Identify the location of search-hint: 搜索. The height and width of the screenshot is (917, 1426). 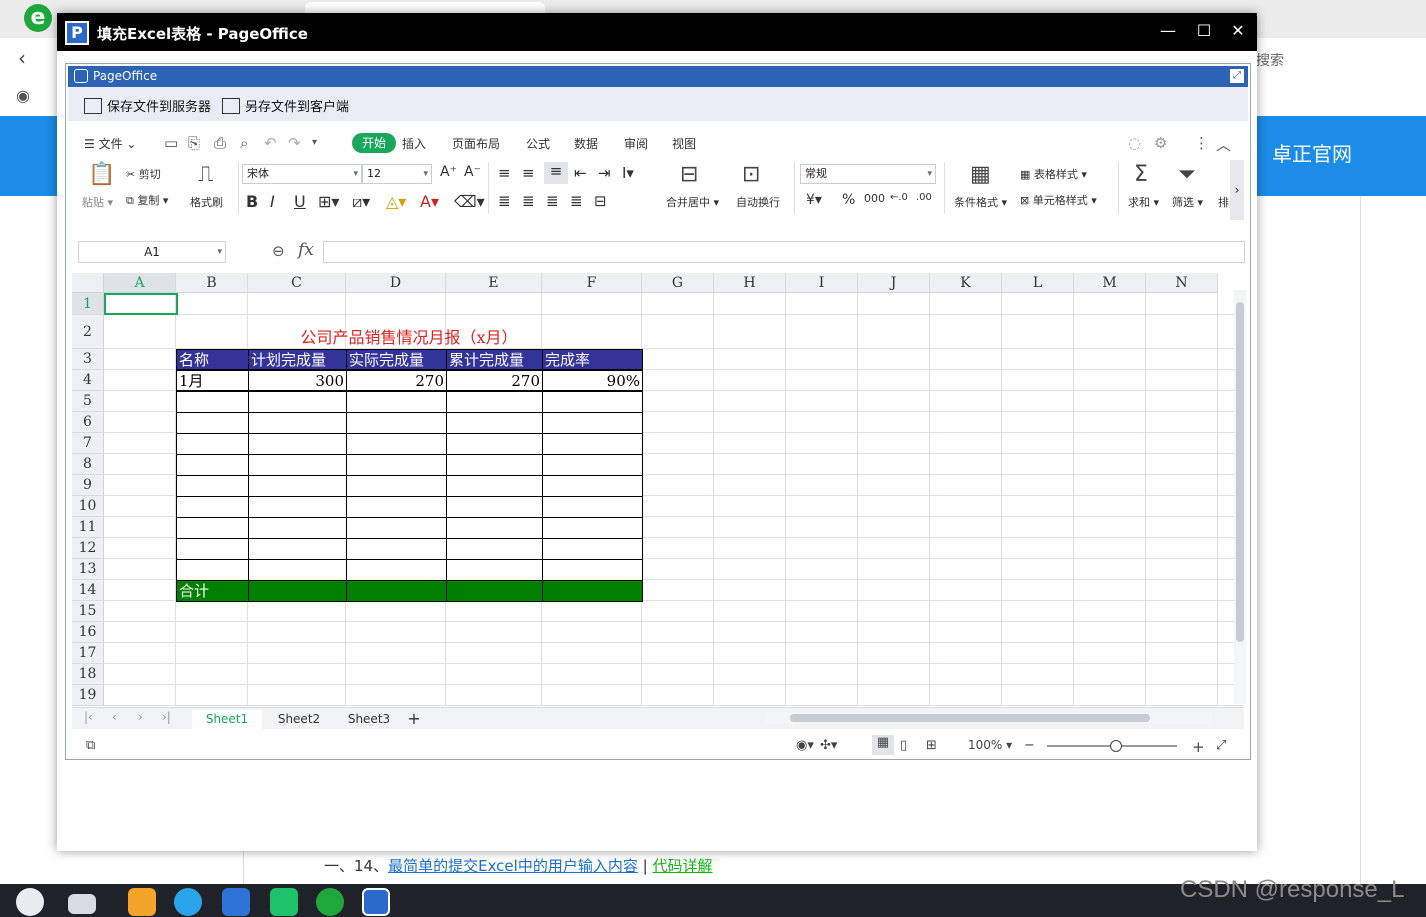
(1270, 60).